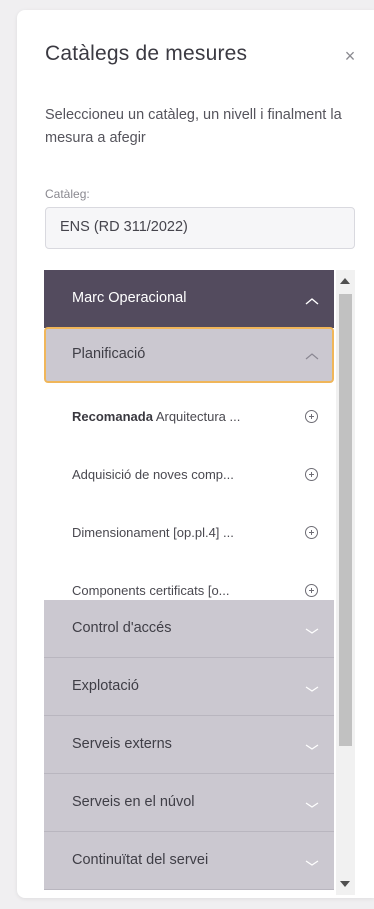 This screenshot has height=909, width=374. I want to click on group-serveis-nuvol: Serveis en el núvol, so click(189, 803).